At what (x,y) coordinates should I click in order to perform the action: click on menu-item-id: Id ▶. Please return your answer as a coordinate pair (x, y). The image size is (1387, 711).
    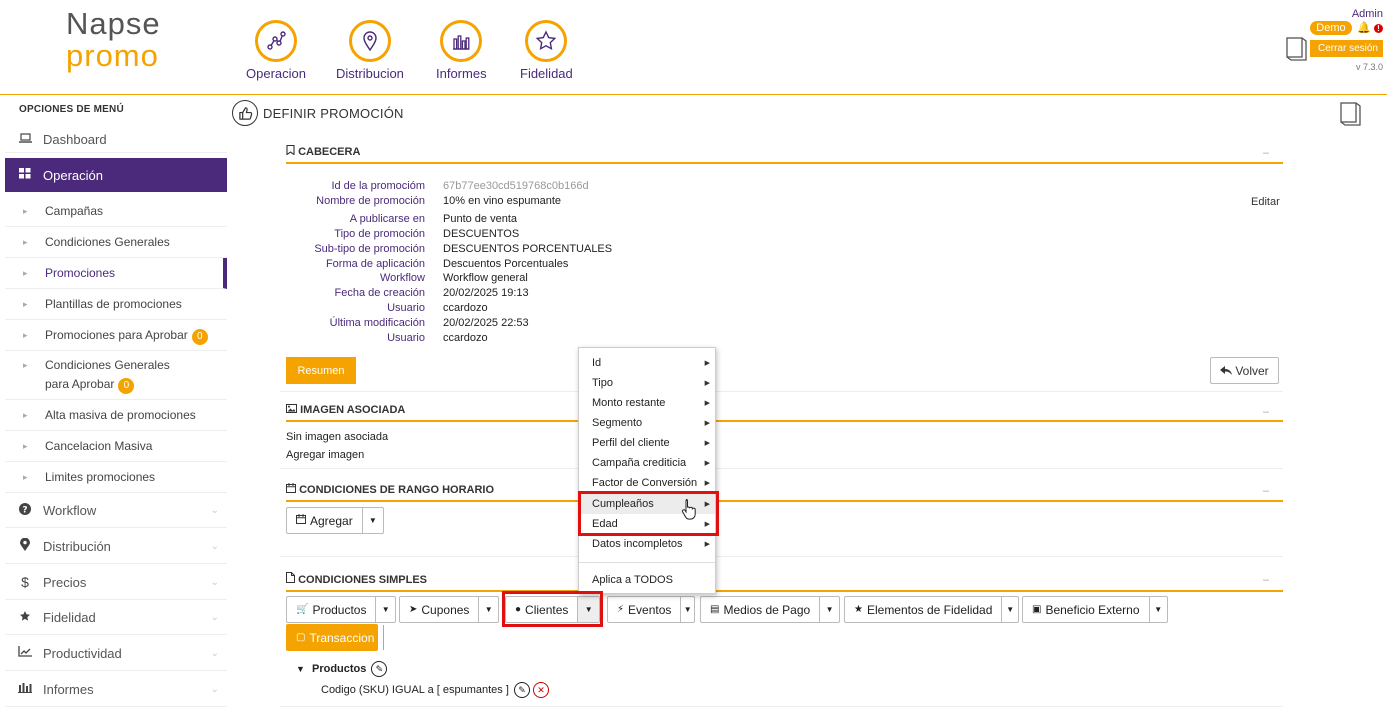
    Looking at the image, I should click on (647, 363).